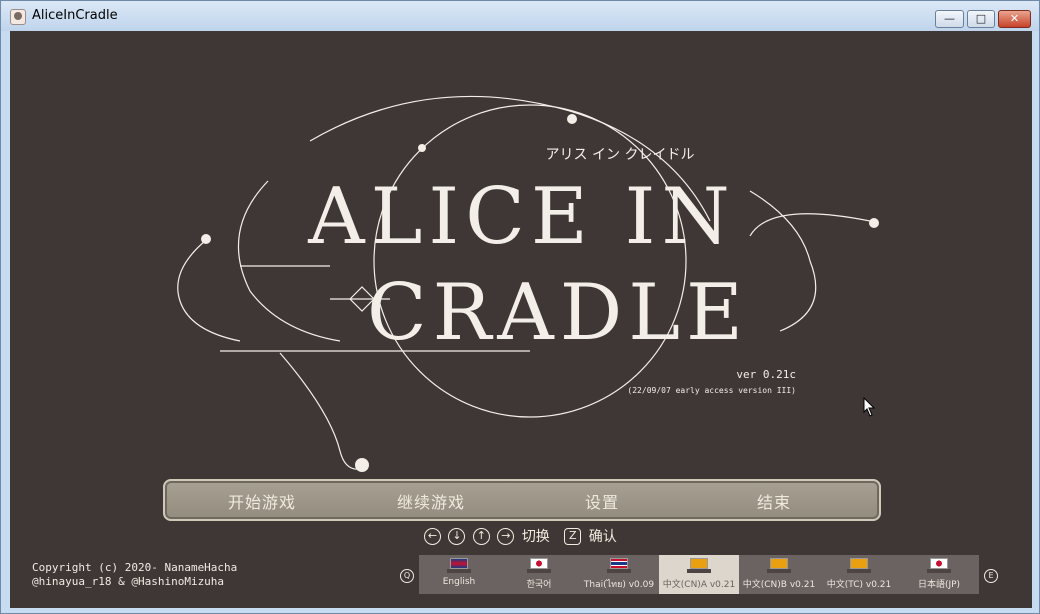 This screenshot has width=1040, height=614. I want to click on language-label: English, so click(459, 582).